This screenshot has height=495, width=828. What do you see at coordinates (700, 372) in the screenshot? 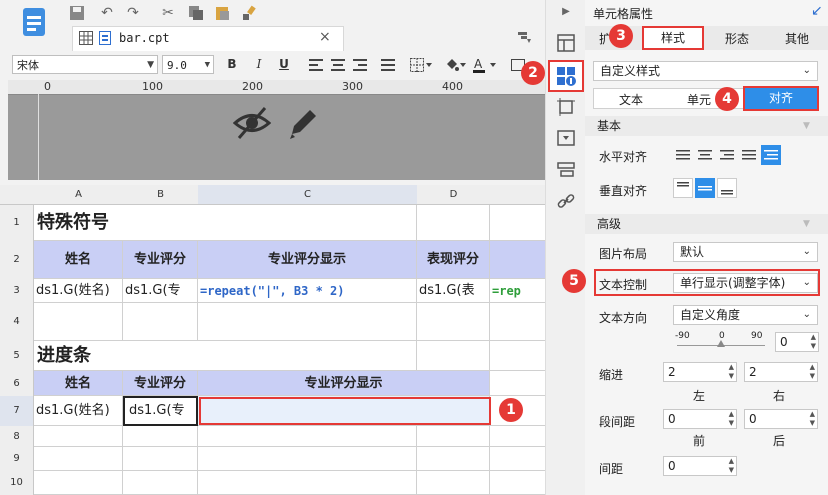
I see `indent-left-input: 2 ▲ ▼` at bounding box center [700, 372].